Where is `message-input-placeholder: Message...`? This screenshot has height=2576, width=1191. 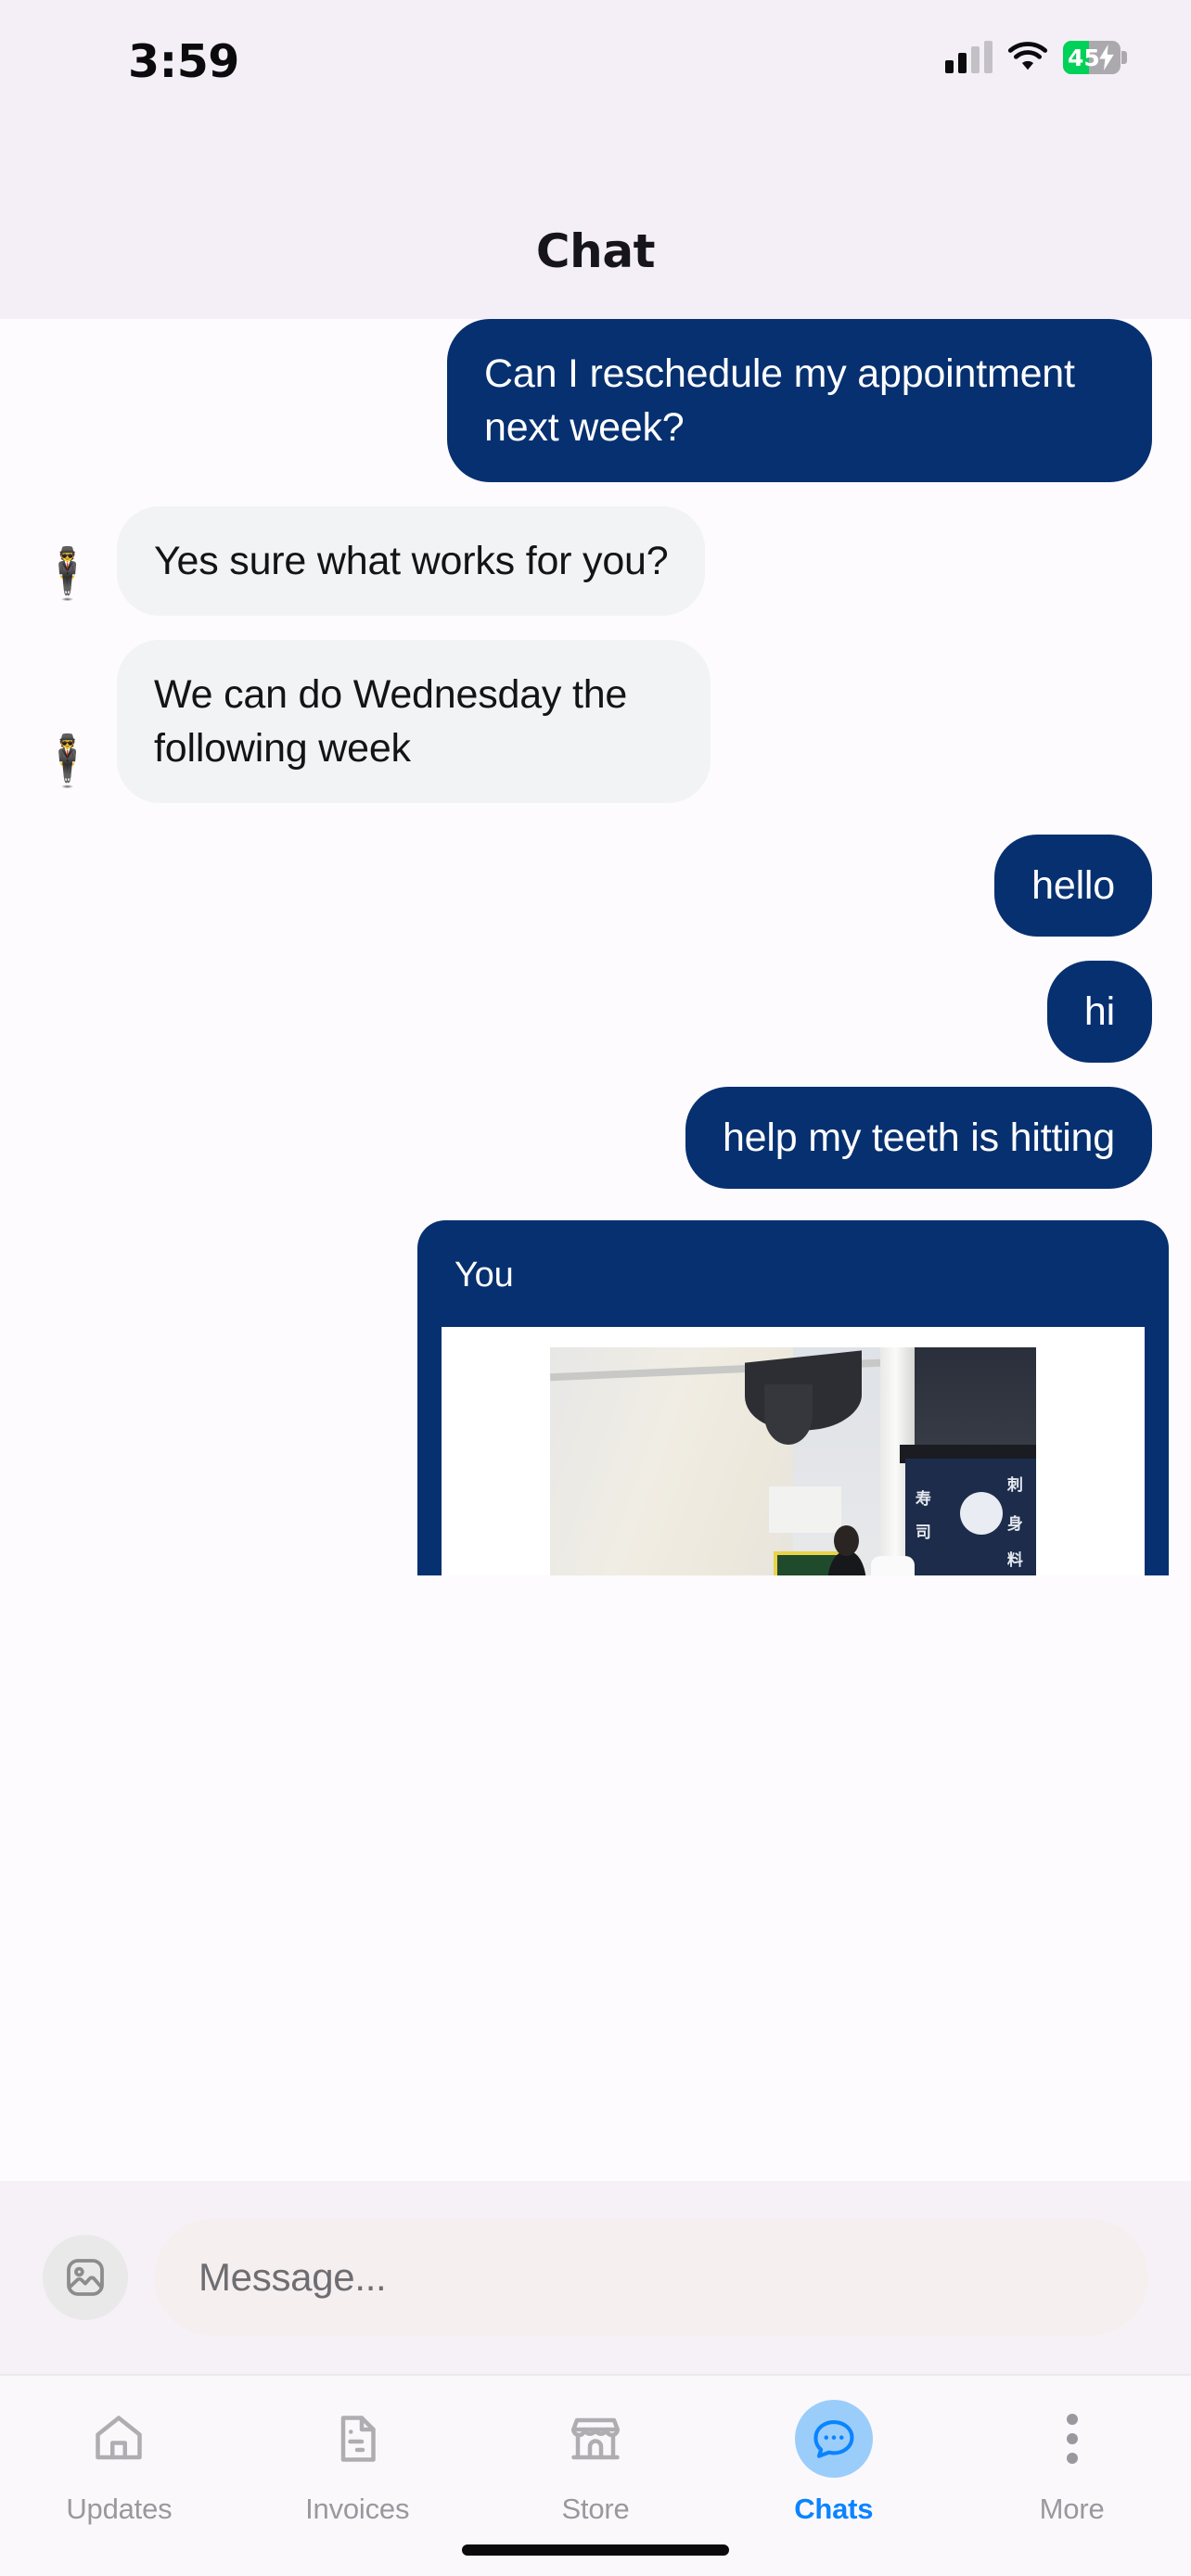
message-input-placeholder: Message... is located at coordinates (292, 2277).